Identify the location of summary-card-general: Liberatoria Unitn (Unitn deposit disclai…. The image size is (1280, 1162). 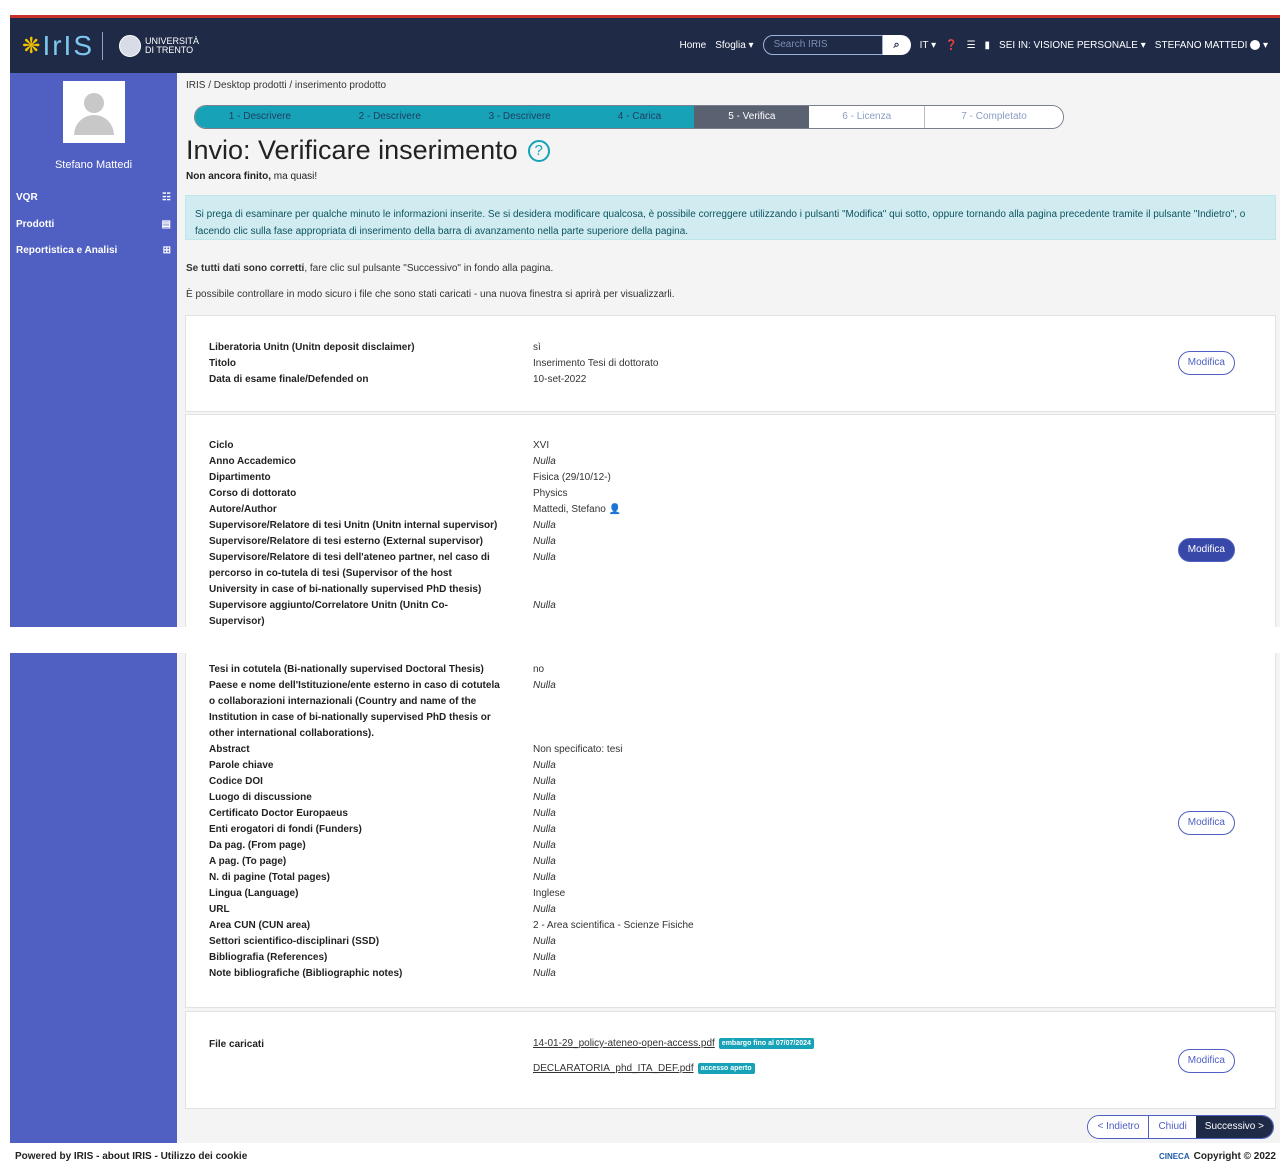
(730, 363).